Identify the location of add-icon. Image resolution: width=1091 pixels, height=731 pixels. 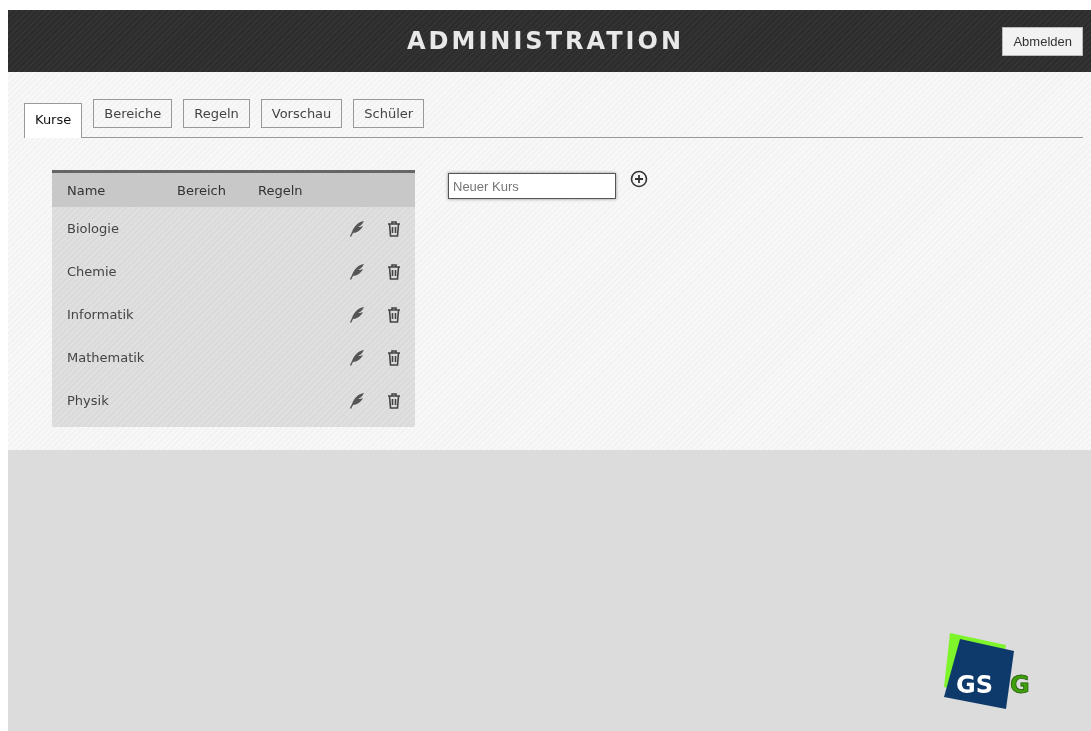
(639, 179).